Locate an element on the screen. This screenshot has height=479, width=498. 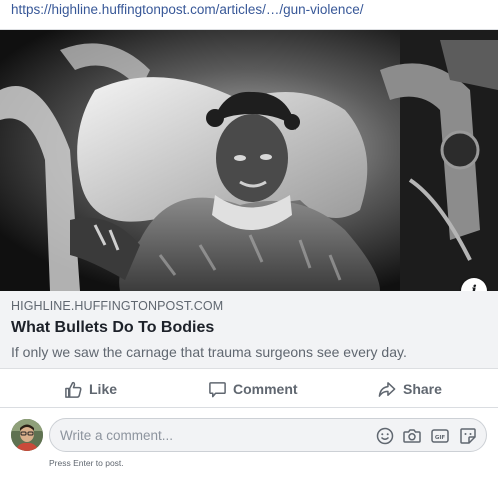
emoji-icon is located at coordinates (385, 436).